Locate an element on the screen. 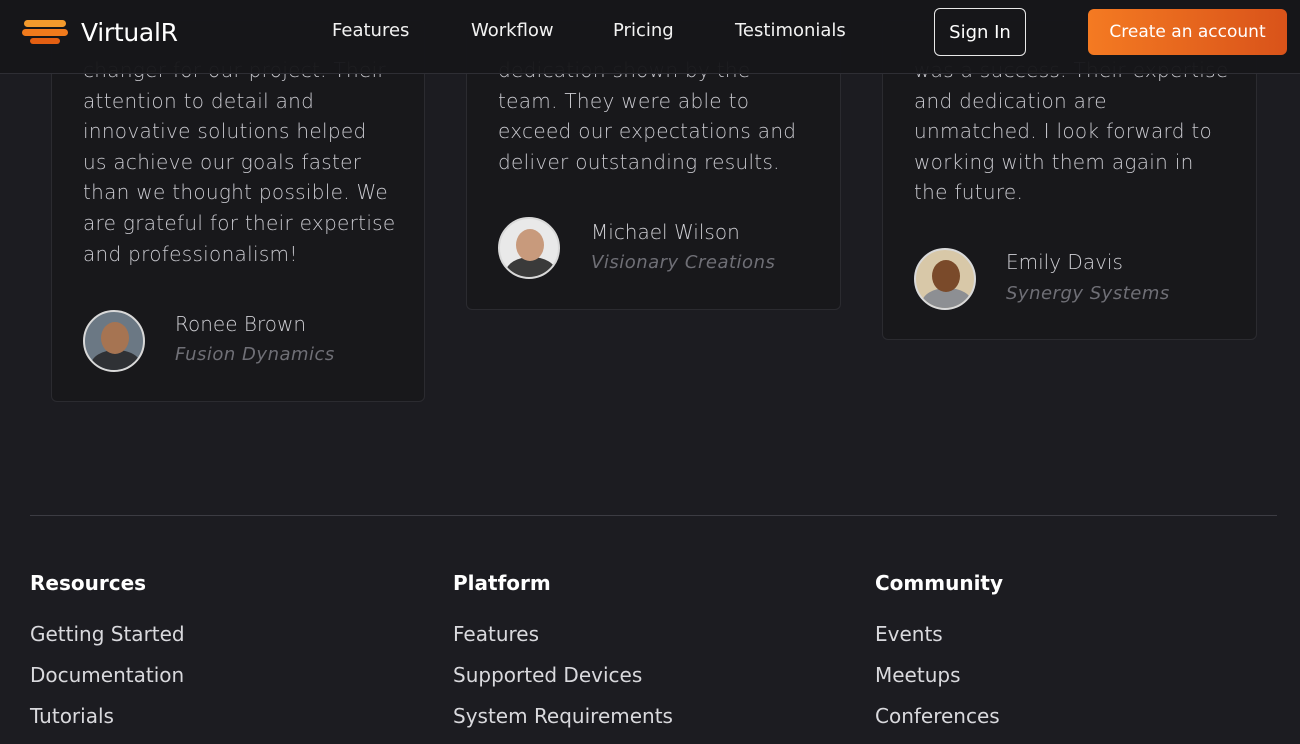  author-name: Ronee Brown is located at coordinates (241, 324).